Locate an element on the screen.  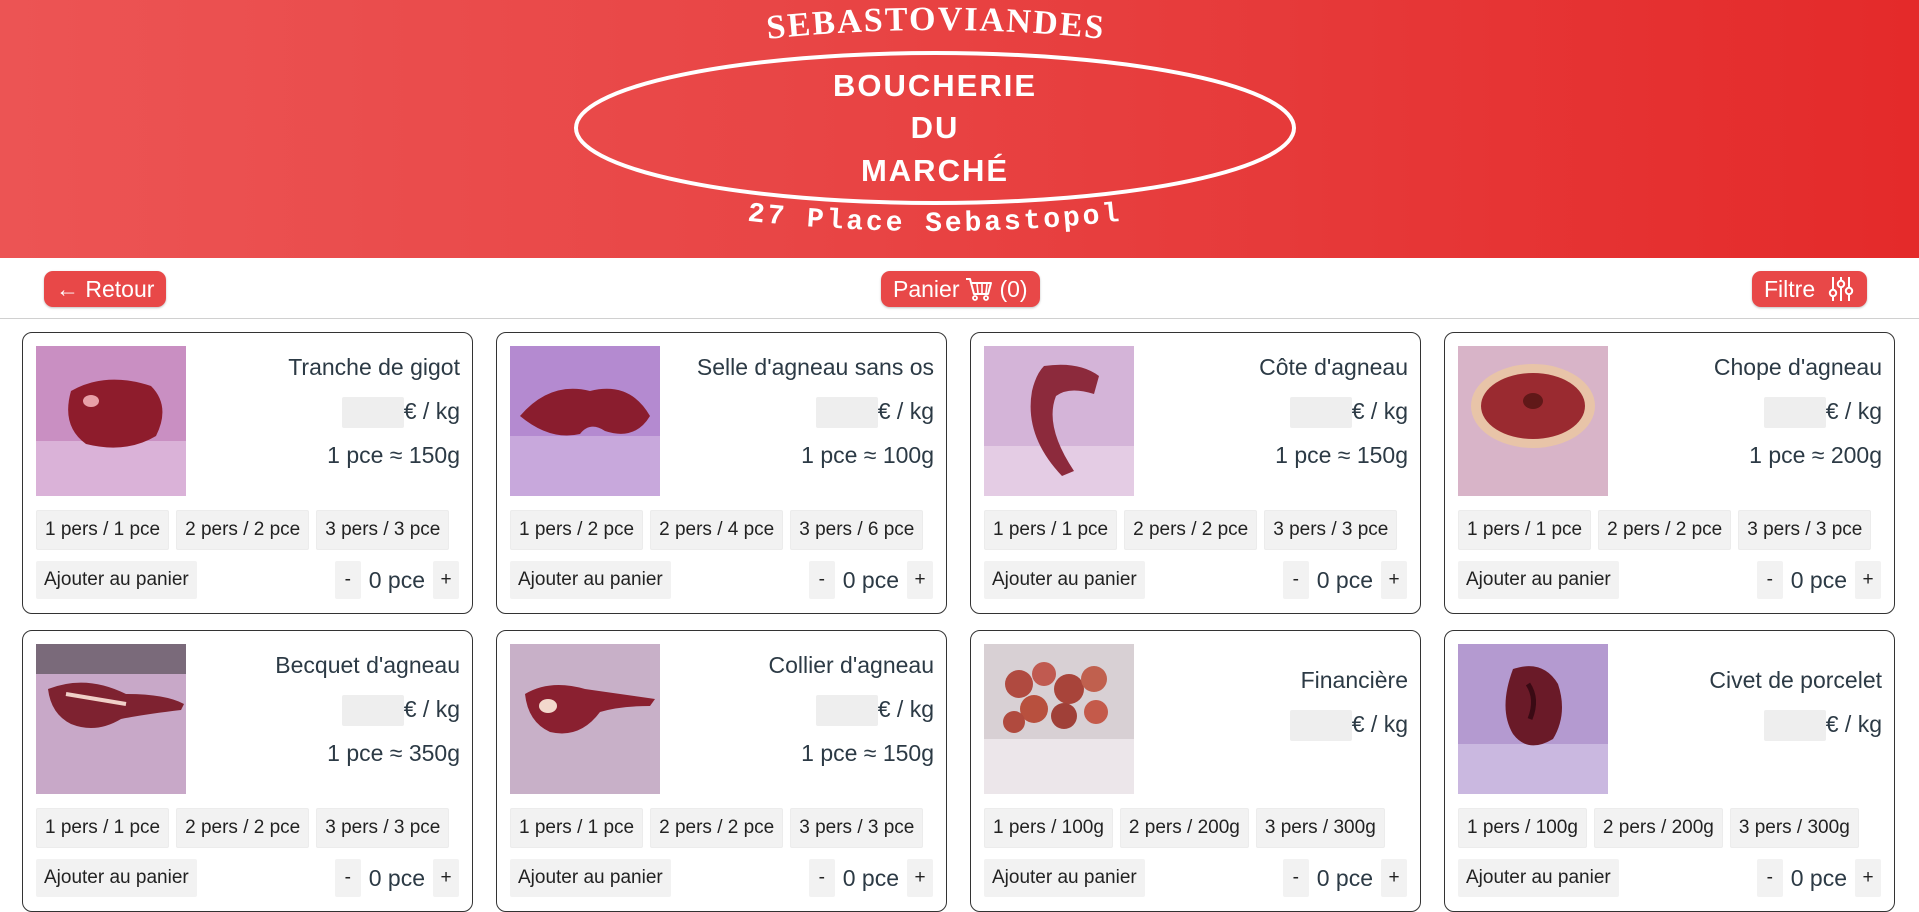
filter-button: Filtre is located at coordinates (1810, 289).